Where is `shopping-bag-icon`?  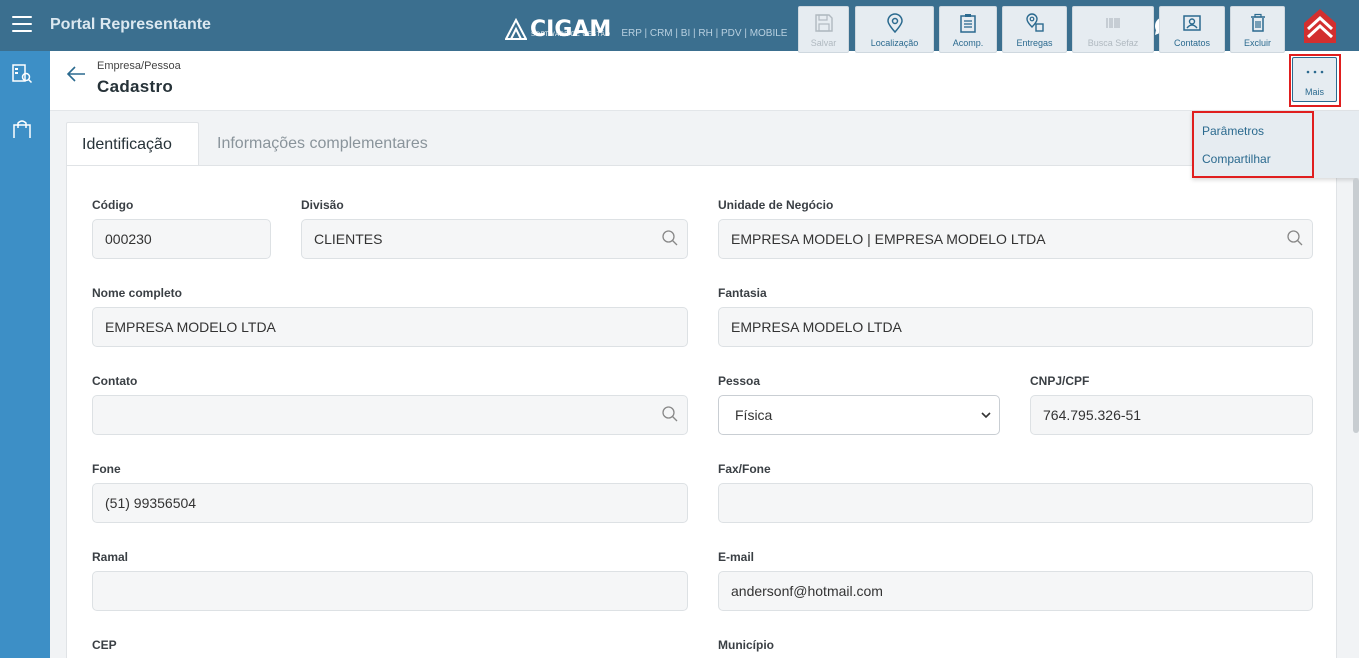 shopping-bag-icon is located at coordinates (22, 129).